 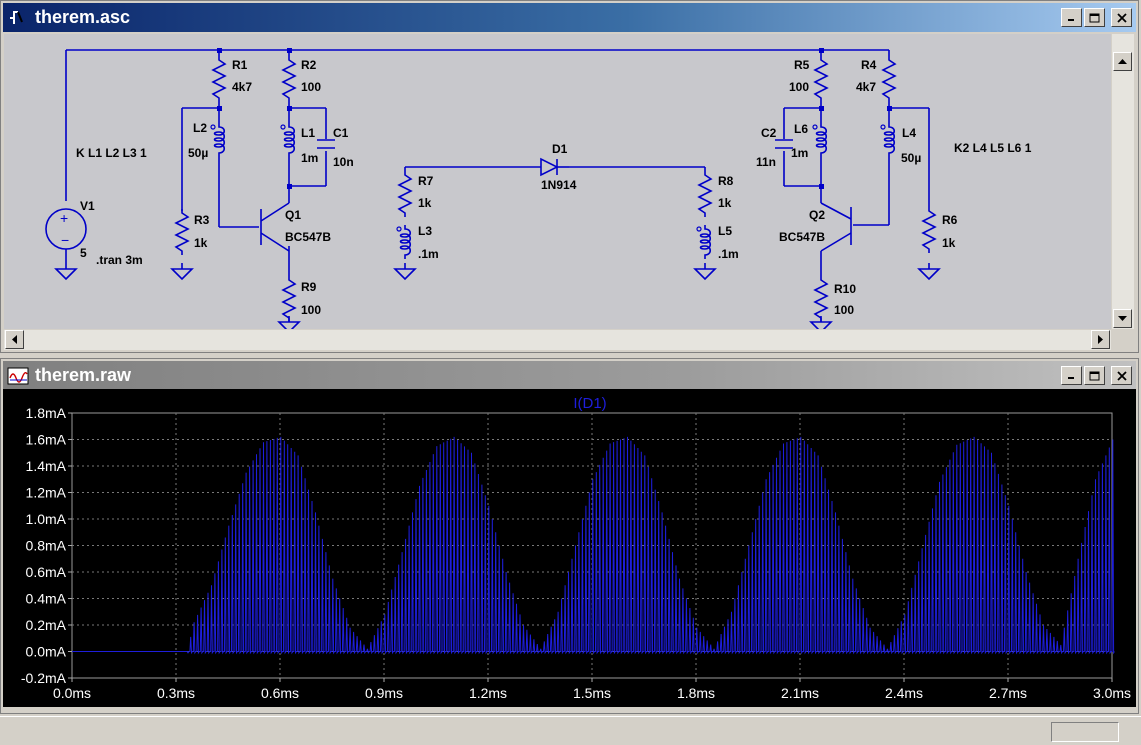 What do you see at coordinates (46, 519) in the screenshot?
I see `y-tick-label: 1.0mA` at bounding box center [46, 519].